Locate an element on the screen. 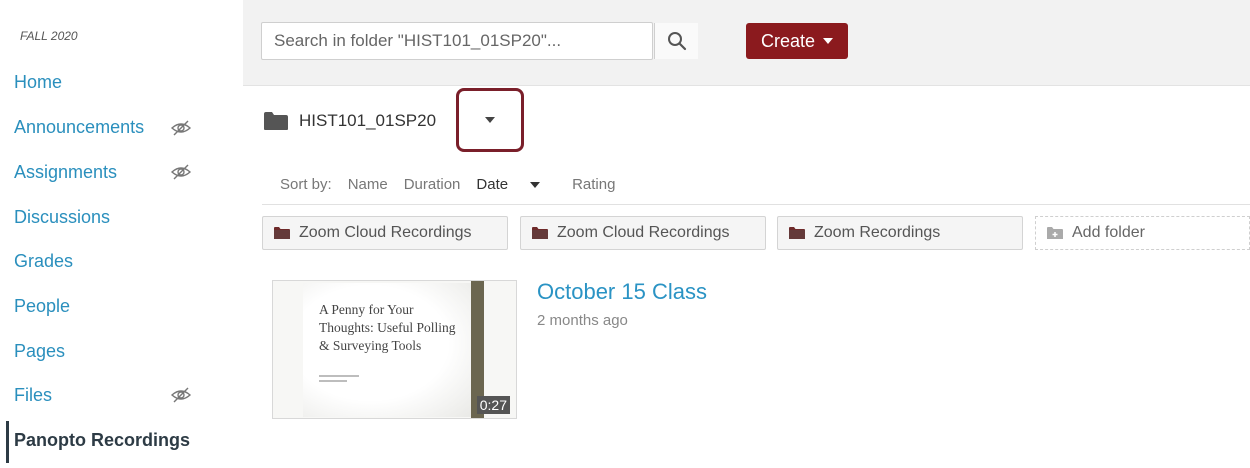  session-date: 2 months ago is located at coordinates (582, 320).